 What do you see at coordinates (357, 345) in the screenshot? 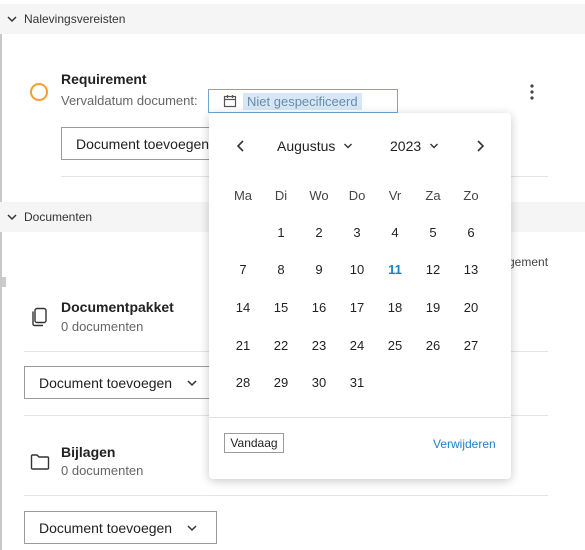
I see `day-cell: 24` at bounding box center [357, 345].